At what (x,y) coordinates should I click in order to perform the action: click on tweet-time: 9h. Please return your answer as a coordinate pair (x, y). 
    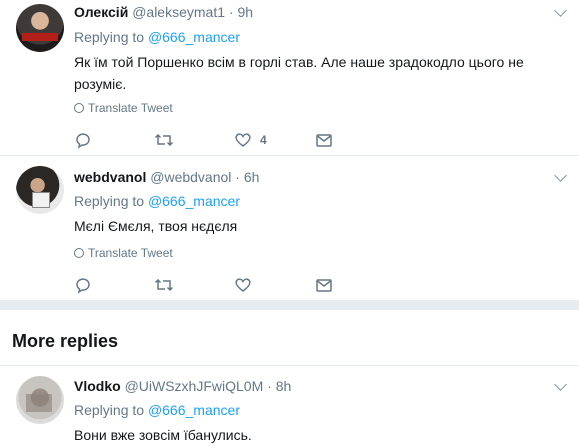
    Looking at the image, I should click on (245, 12).